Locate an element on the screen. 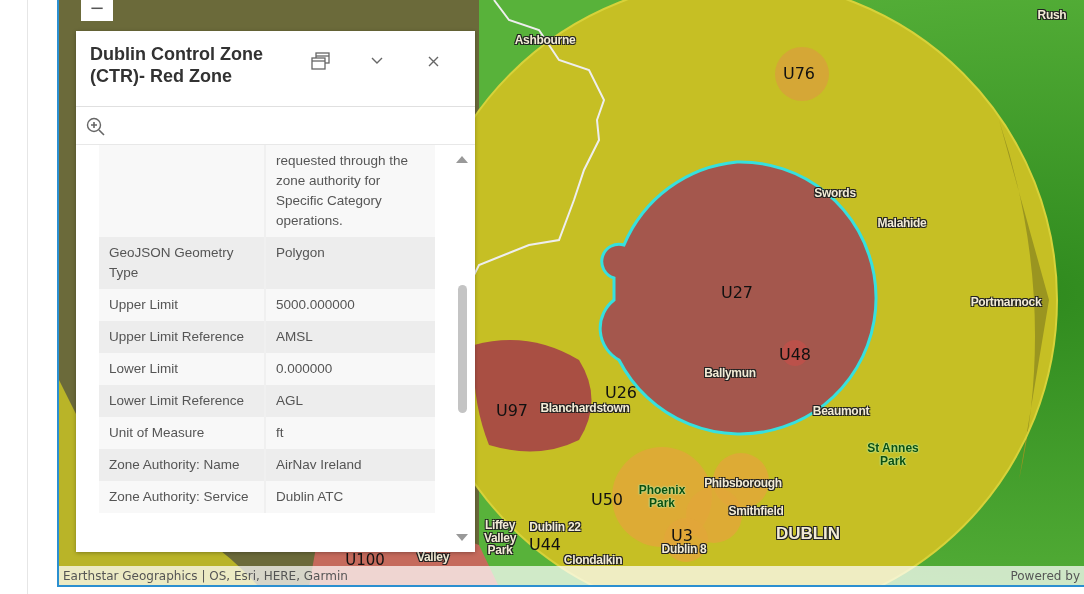 Image resolution: width=1084 pixels, height=594 pixels. place-label: Ballymun is located at coordinates (730, 373).